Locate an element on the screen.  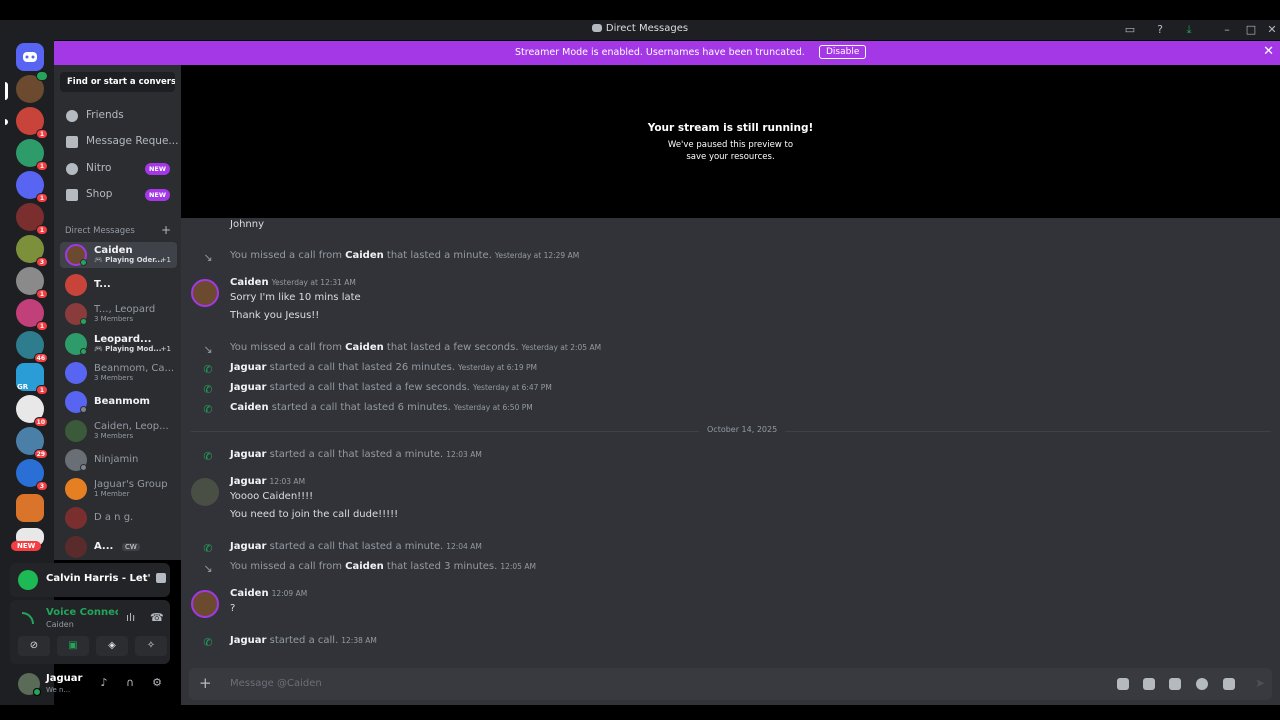
emoji-icon is located at coordinates (1202, 684).